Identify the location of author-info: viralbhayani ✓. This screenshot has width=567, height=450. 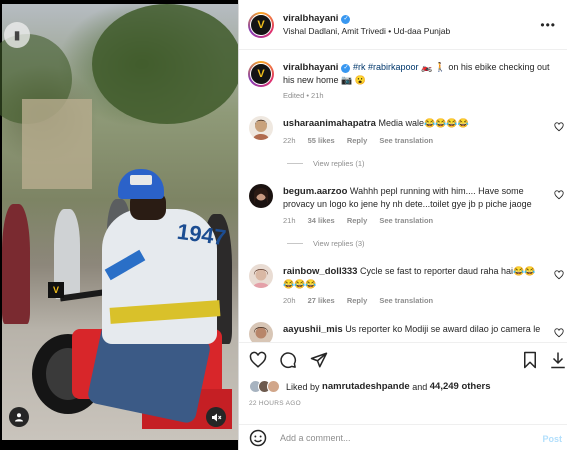
(317, 18).